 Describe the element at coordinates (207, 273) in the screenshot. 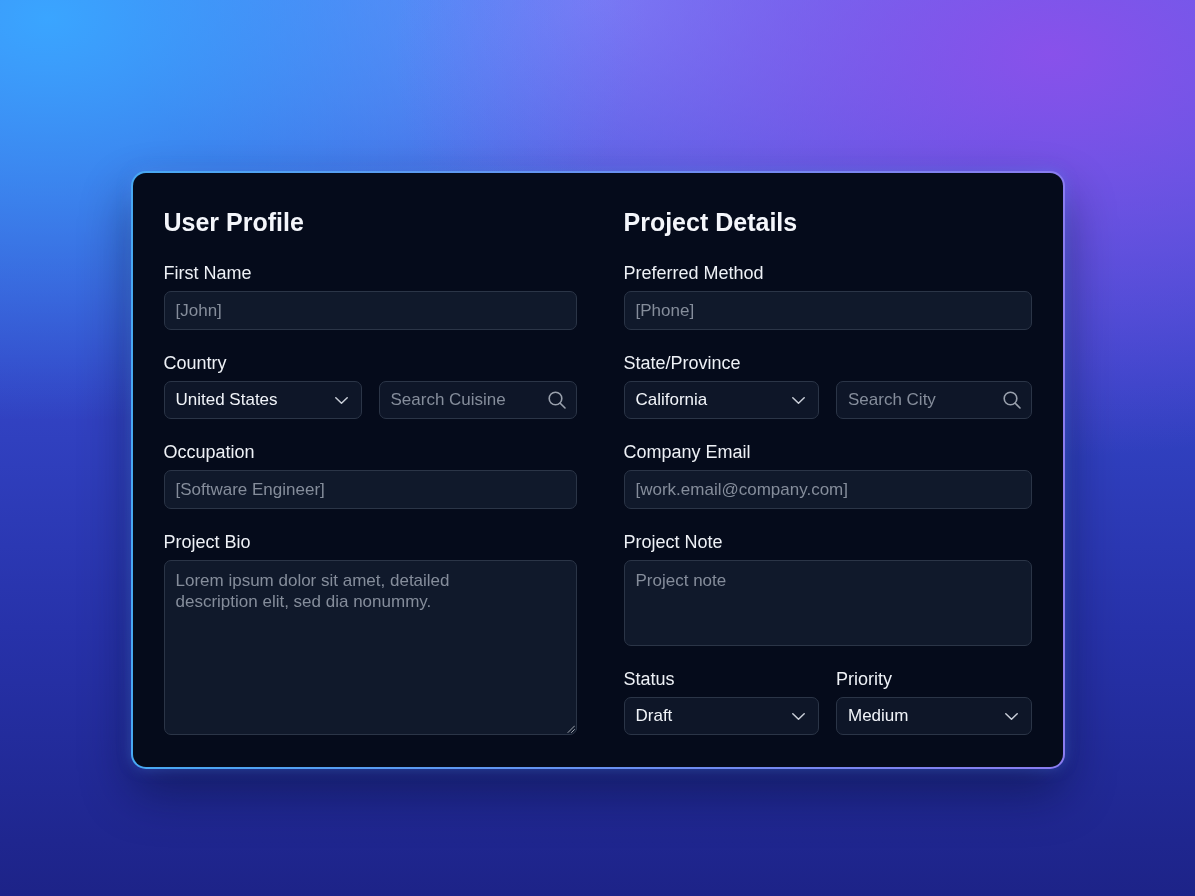

I see `field-label: First Name` at that location.